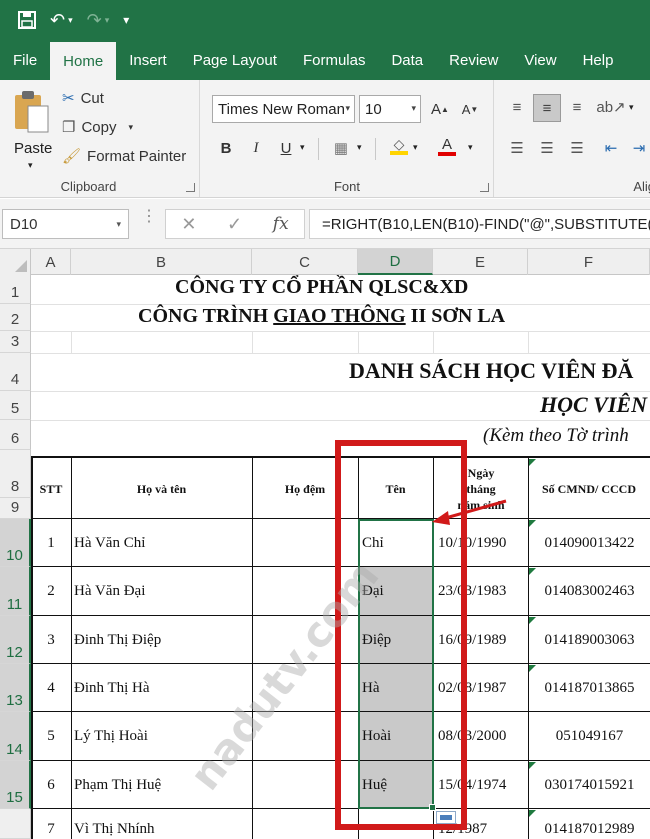 The image size is (650, 839). What do you see at coordinates (447, 146) in the screenshot?
I see `font-color-icon: A` at bounding box center [447, 146].